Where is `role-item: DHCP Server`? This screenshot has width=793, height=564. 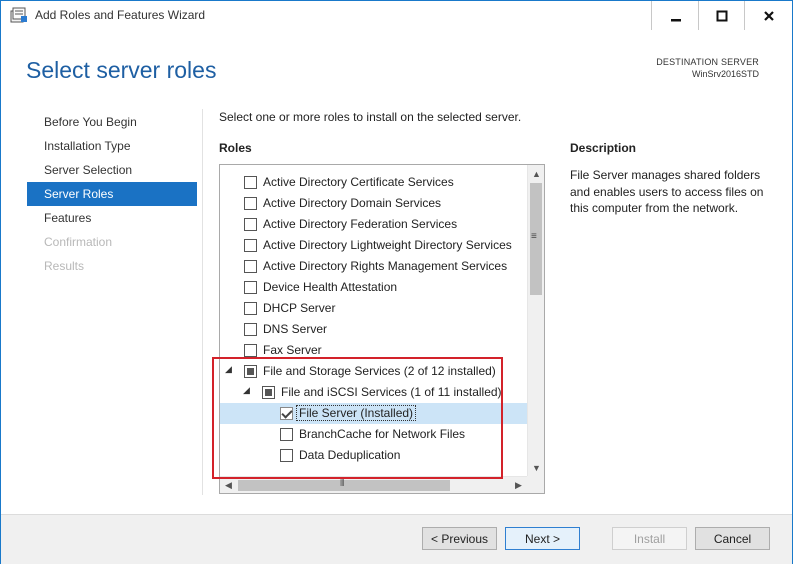 role-item: DHCP Server is located at coordinates (373, 308).